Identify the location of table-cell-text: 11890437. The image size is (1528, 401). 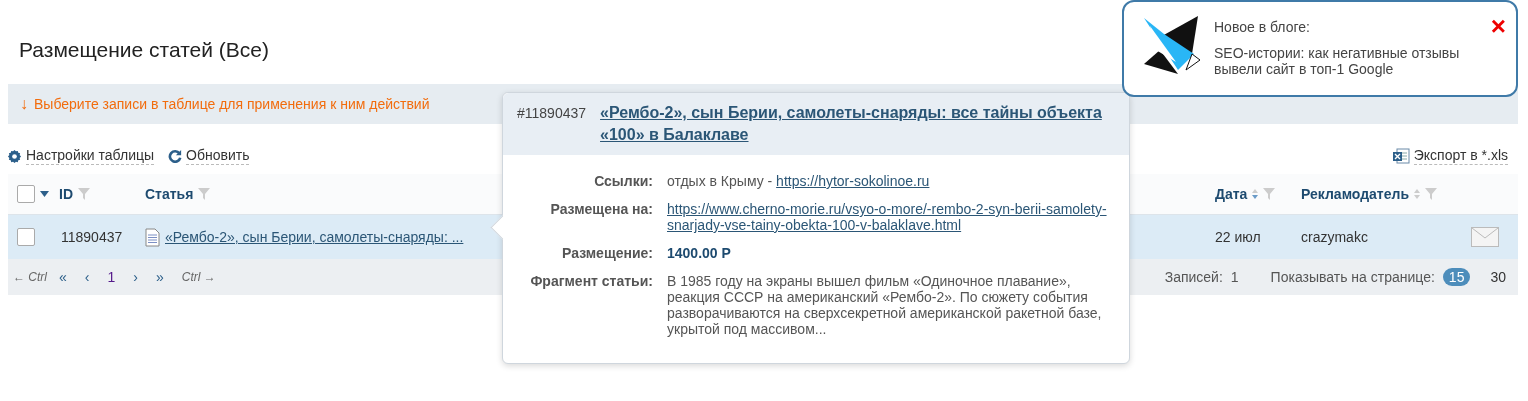
(92, 237).